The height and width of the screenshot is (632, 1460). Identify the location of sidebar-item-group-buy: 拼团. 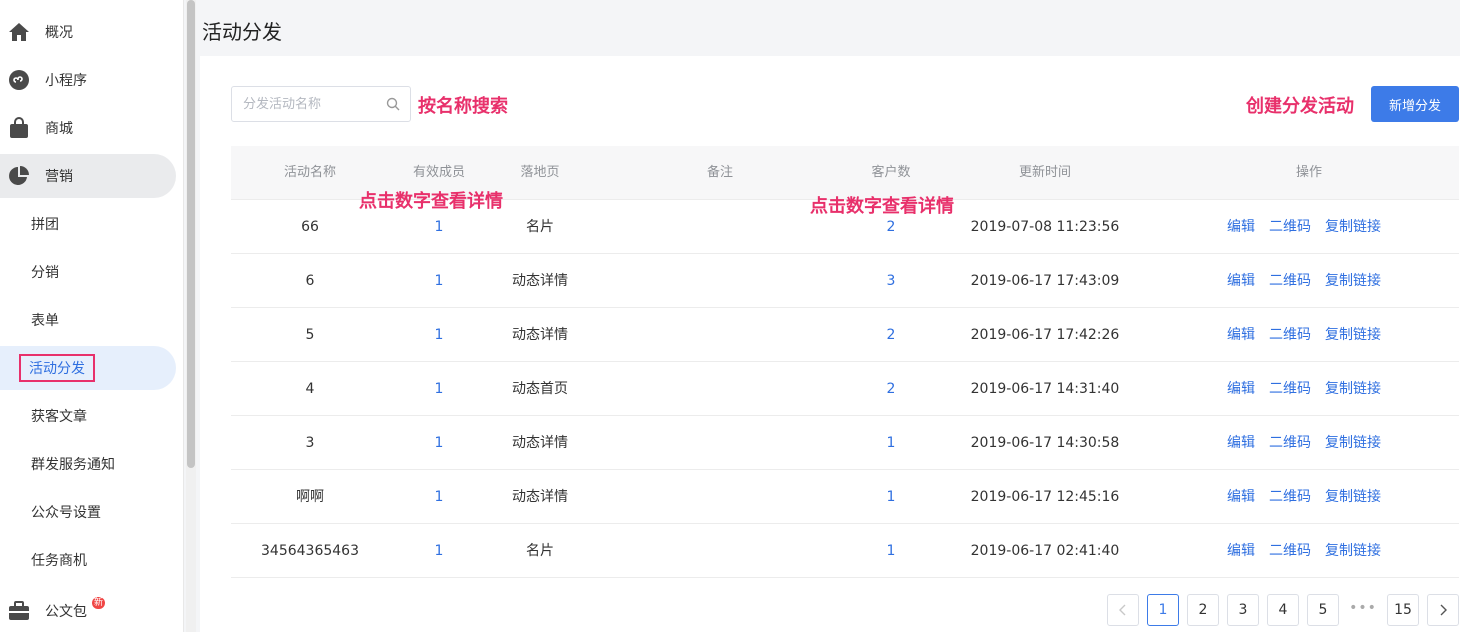
(88, 224).